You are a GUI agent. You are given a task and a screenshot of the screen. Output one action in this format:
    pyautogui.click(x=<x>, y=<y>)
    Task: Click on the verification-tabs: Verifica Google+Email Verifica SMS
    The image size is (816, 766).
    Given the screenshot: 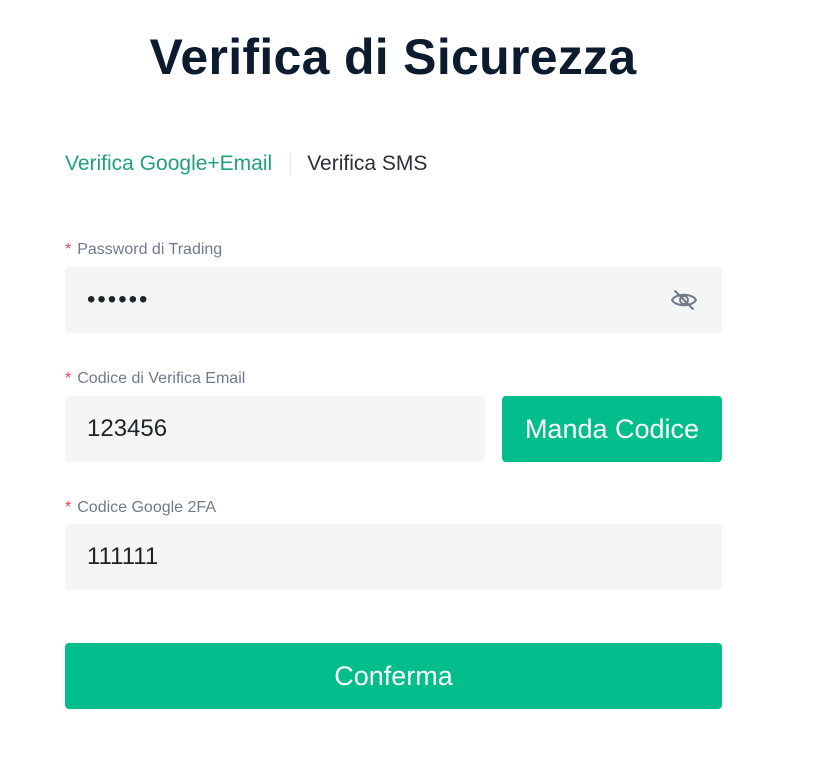 What is the action you would take?
    pyautogui.click(x=246, y=164)
    